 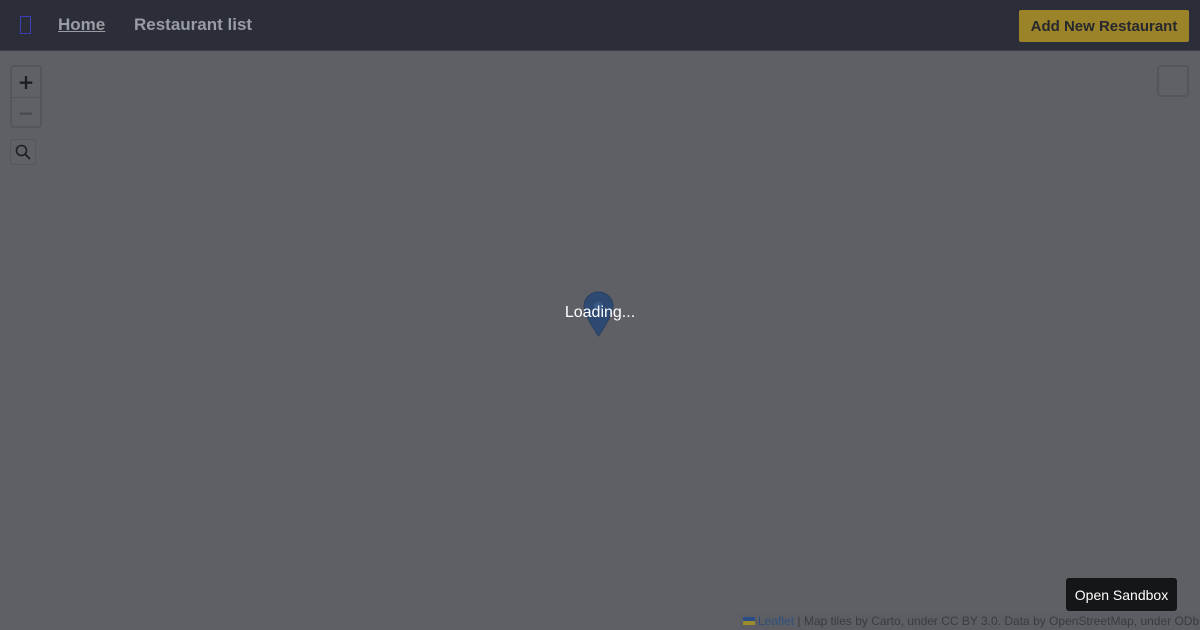 I want to click on leaflet-link: Leaflet, so click(x=776, y=621).